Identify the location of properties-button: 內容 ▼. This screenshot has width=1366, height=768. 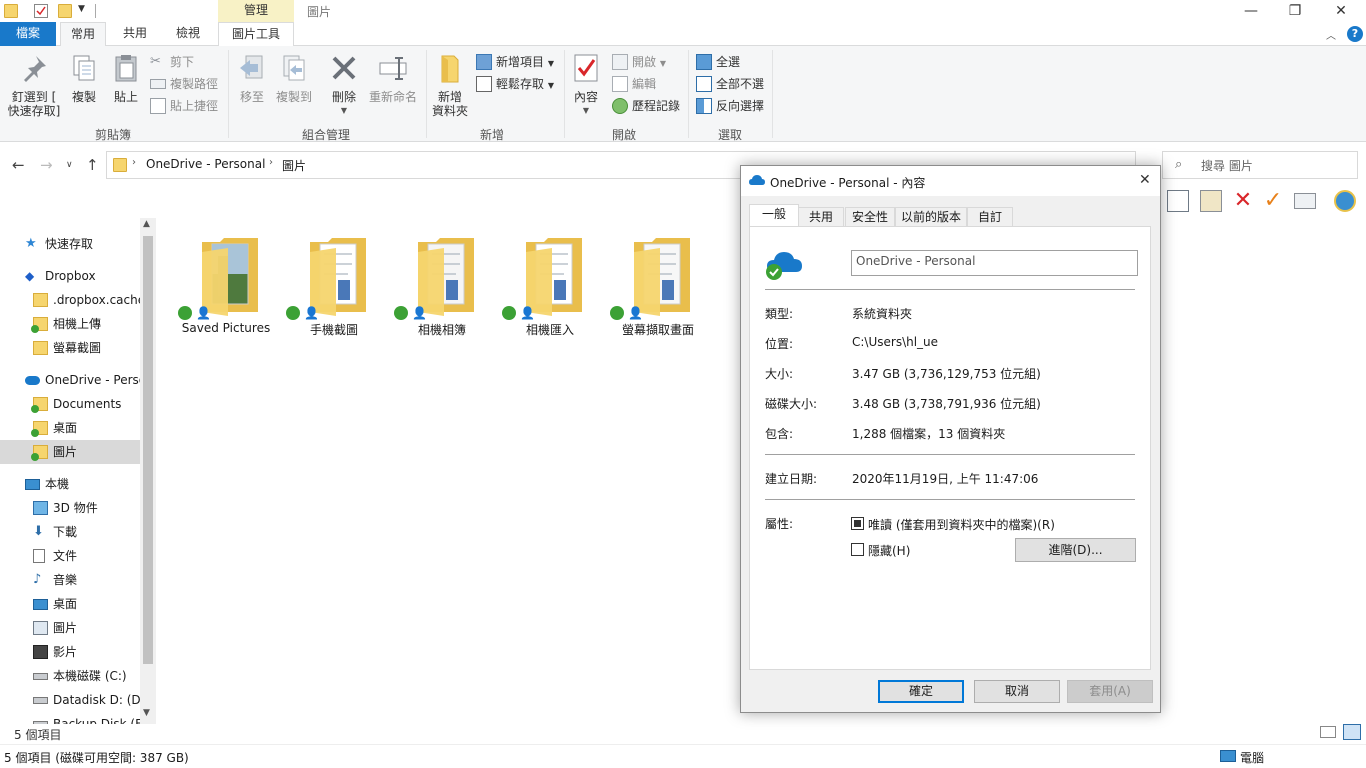
(586, 85).